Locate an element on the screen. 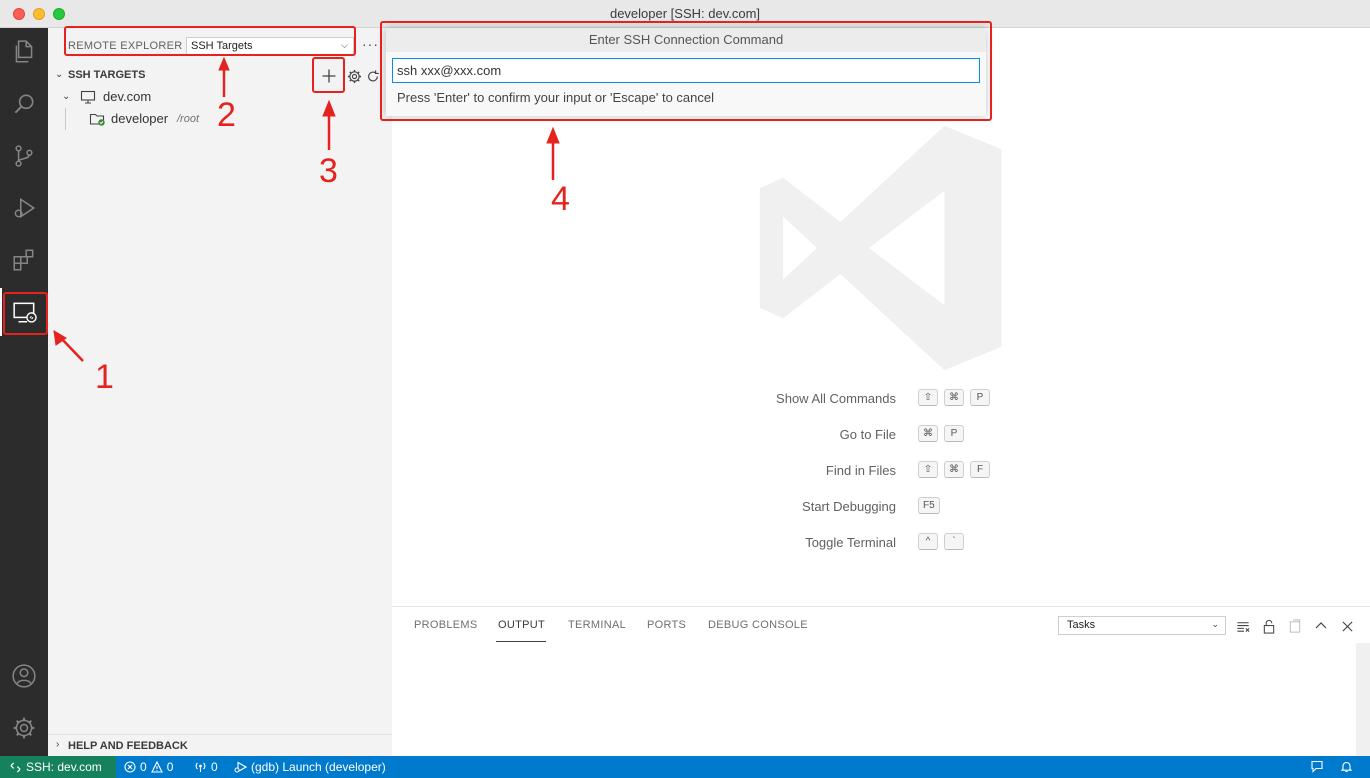  chevron-up-icon is located at coordinates (1321, 625).